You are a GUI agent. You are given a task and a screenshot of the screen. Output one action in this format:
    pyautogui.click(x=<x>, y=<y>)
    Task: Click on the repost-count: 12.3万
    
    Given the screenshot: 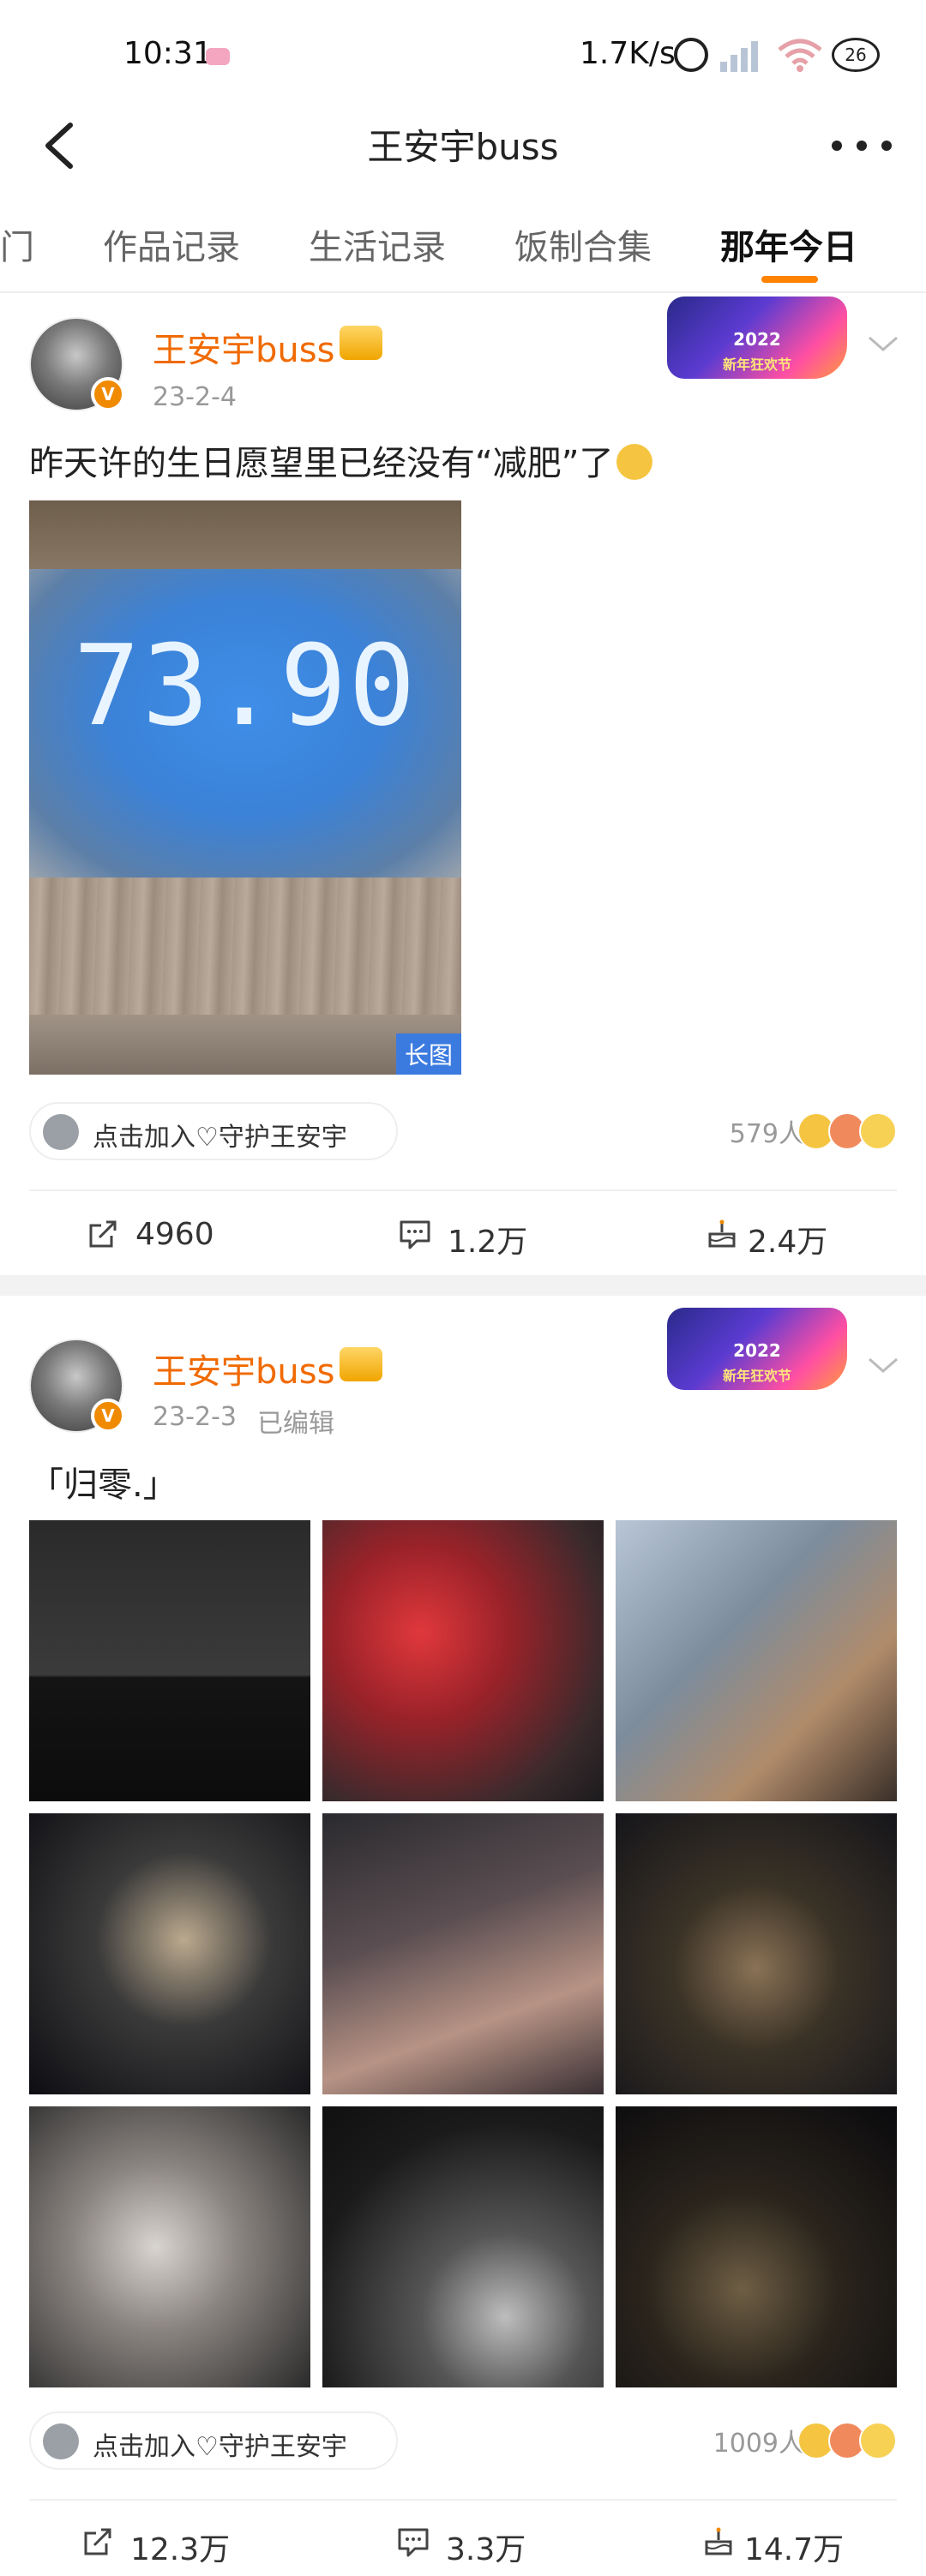 What is the action you would take?
    pyautogui.click(x=180, y=2549)
    